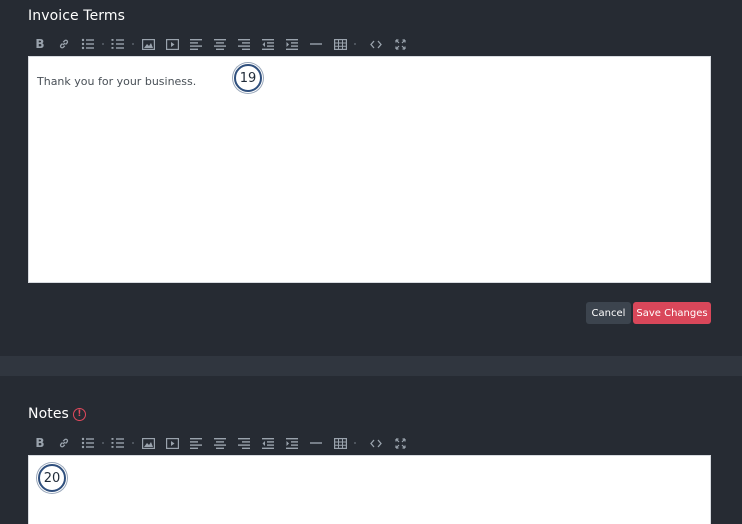 Image resolution: width=742 pixels, height=524 pixels. I want to click on section-divider, so click(371, 366).